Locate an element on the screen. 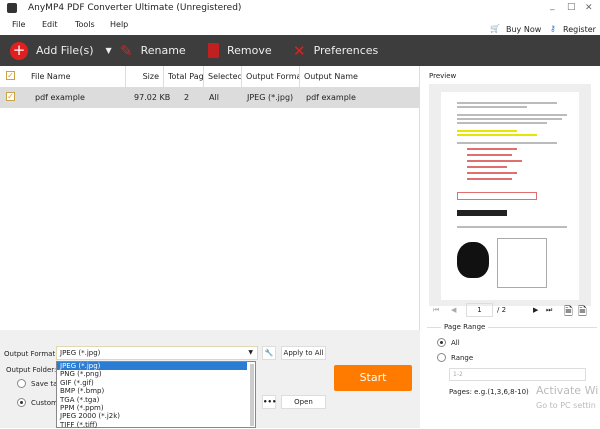 The height and width of the screenshot is (429, 600). apply-to-all-button: Apply to All is located at coordinates (303, 353).